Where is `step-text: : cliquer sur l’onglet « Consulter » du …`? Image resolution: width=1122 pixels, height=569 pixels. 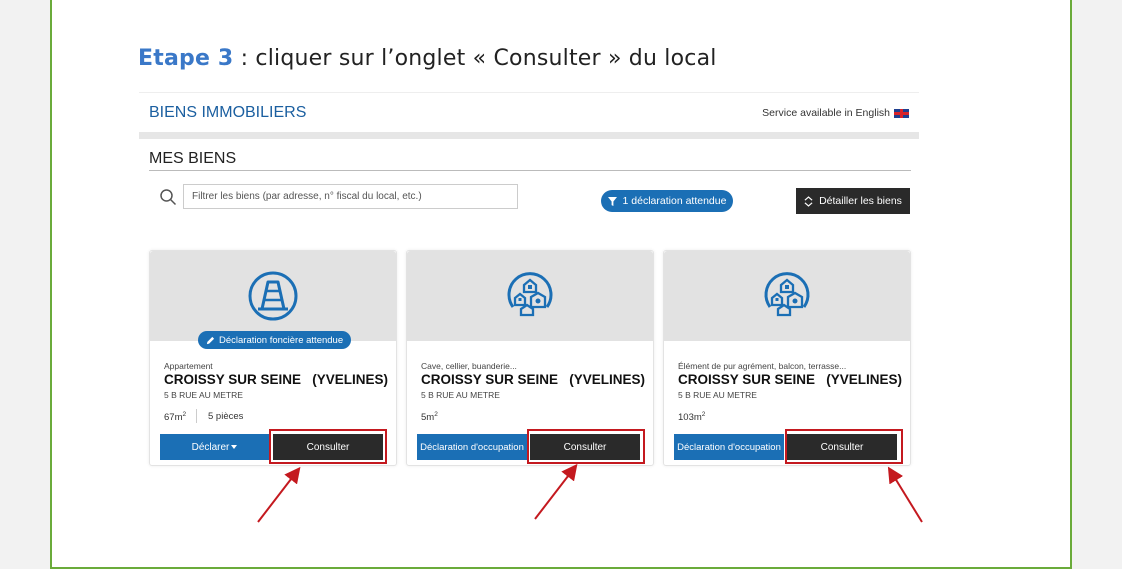 step-text: : cliquer sur l’onglet « Consulter » du … is located at coordinates (475, 58).